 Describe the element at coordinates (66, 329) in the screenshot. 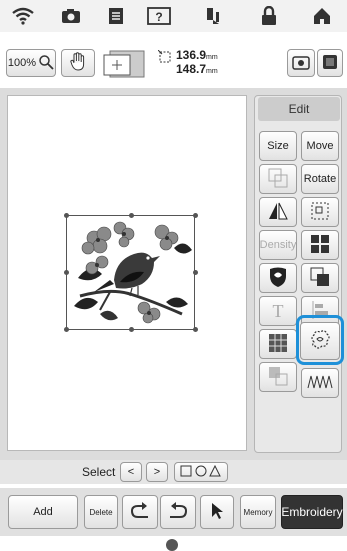

I see `resize-handle-bottom-left` at that location.